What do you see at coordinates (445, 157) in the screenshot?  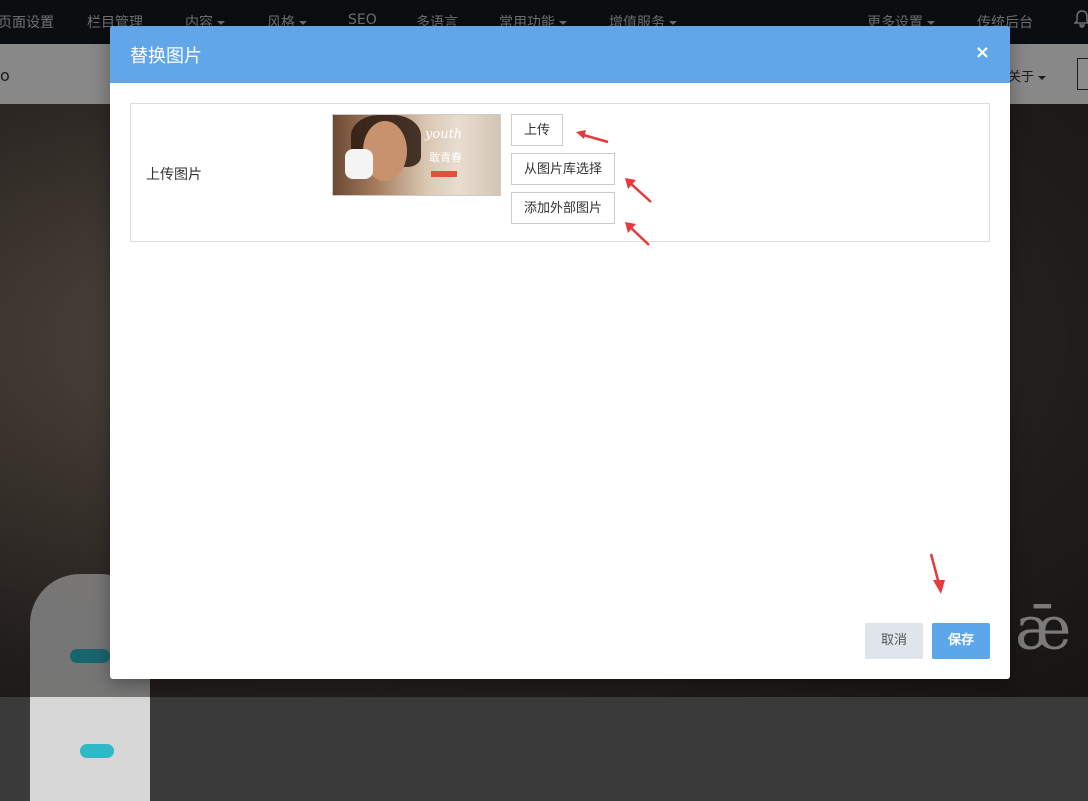 I see `thumbnail-subtext: 敢青春` at bounding box center [445, 157].